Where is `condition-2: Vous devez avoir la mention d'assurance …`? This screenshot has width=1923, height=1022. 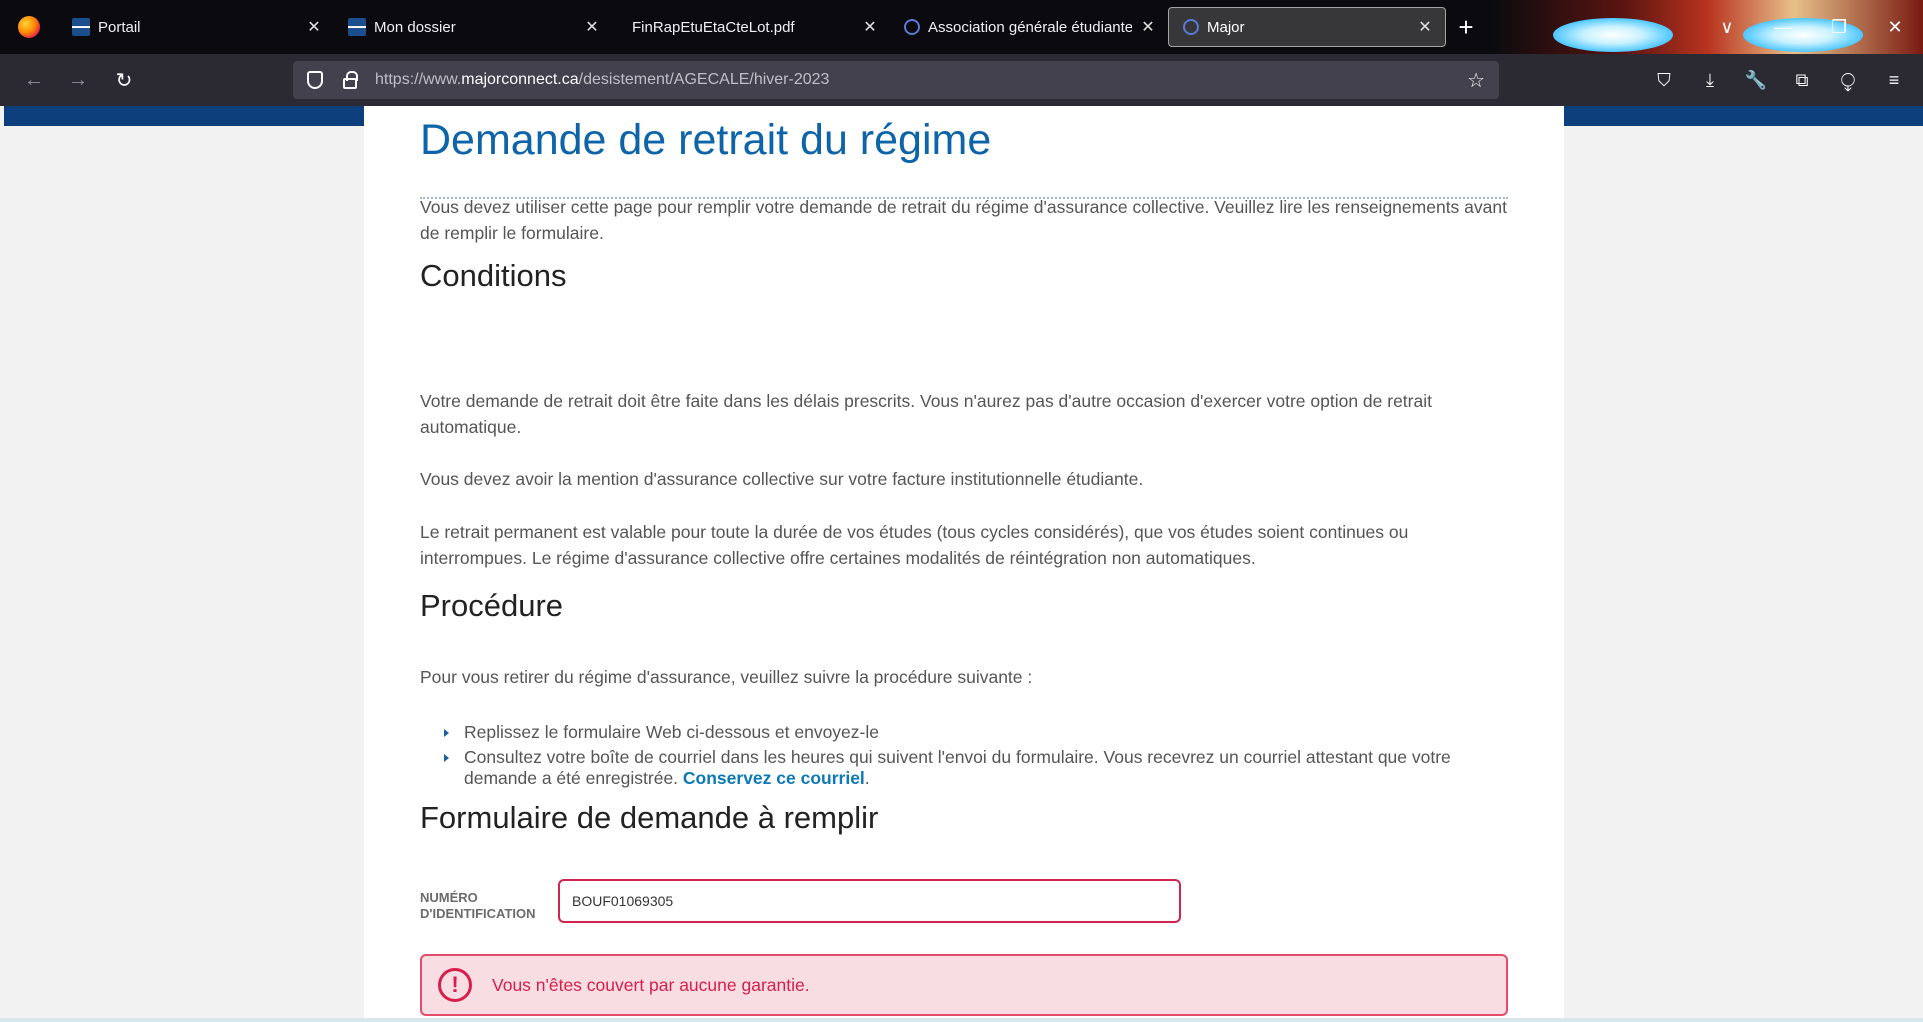
condition-2: Vous devez avoir la mention d'assurance … is located at coordinates (782, 479).